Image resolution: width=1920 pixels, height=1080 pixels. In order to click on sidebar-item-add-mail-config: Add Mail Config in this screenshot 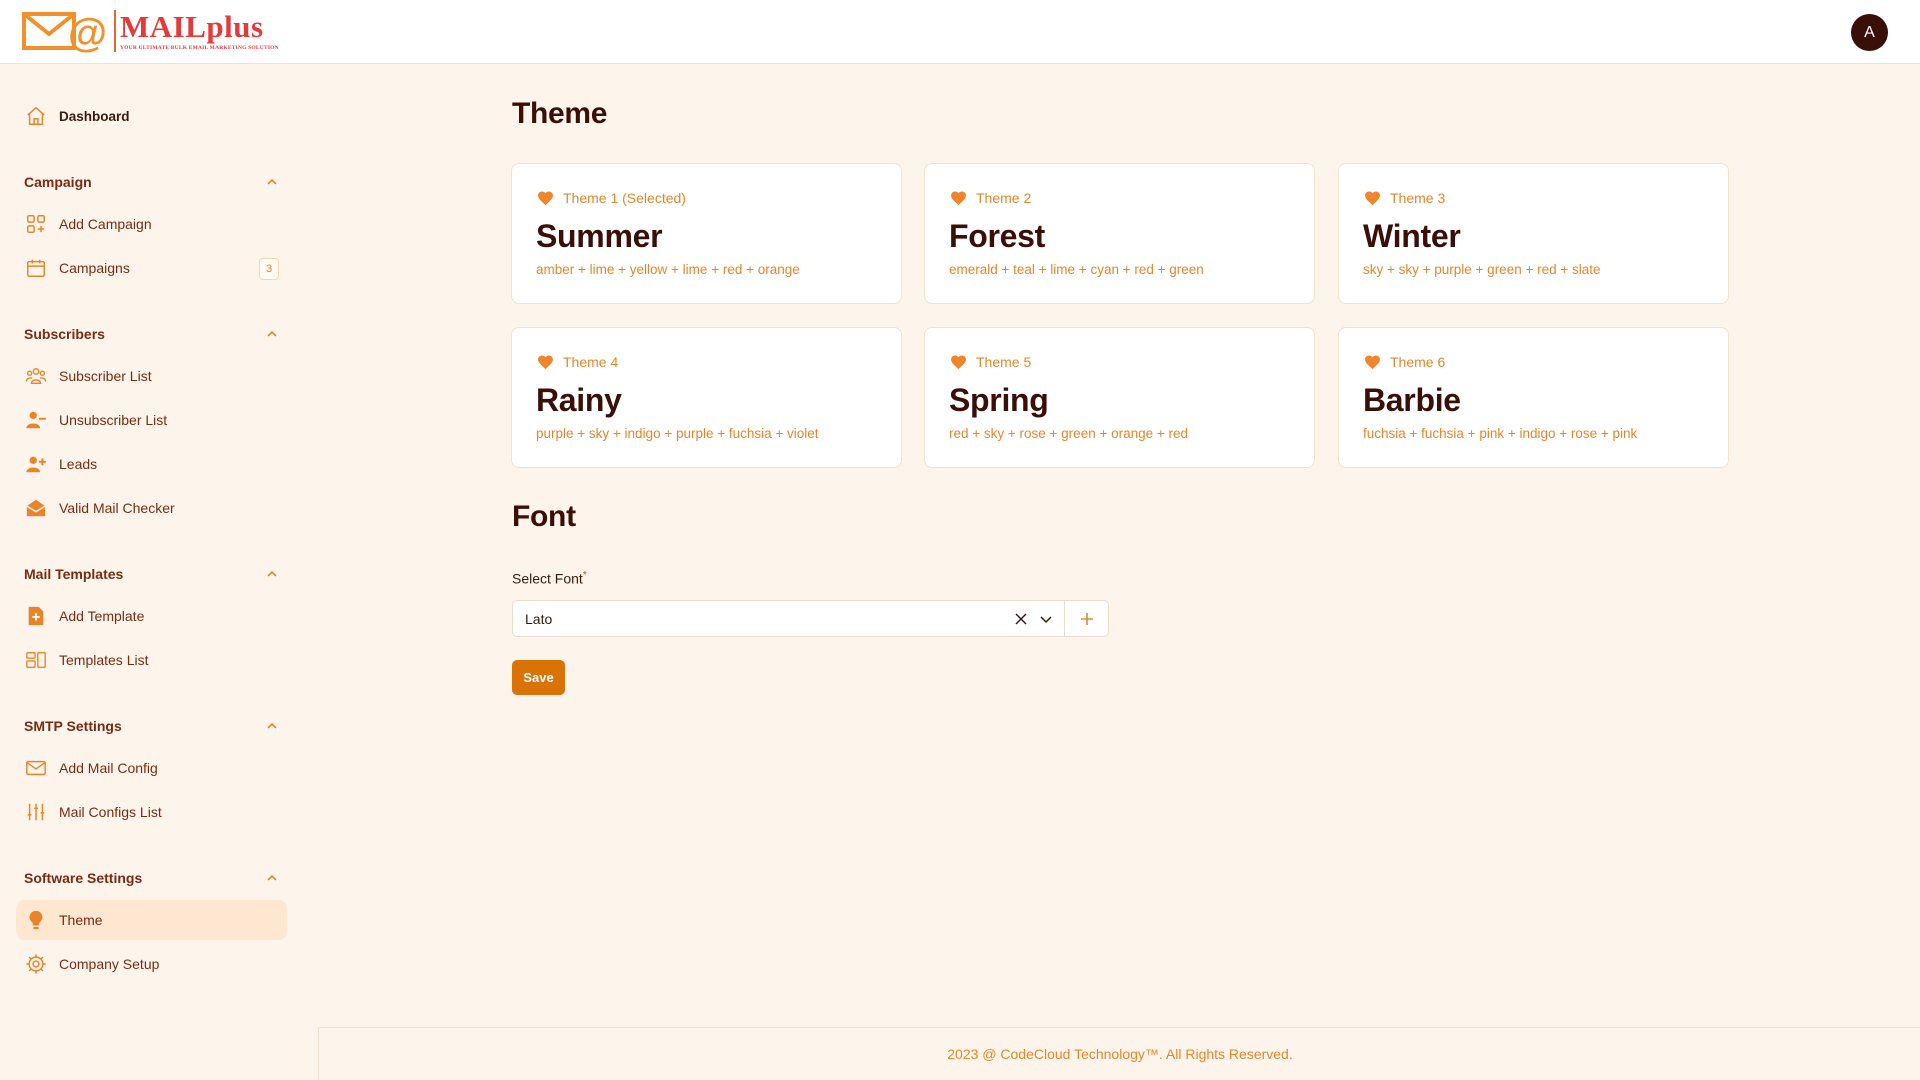, I will do `click(151, 768)`.